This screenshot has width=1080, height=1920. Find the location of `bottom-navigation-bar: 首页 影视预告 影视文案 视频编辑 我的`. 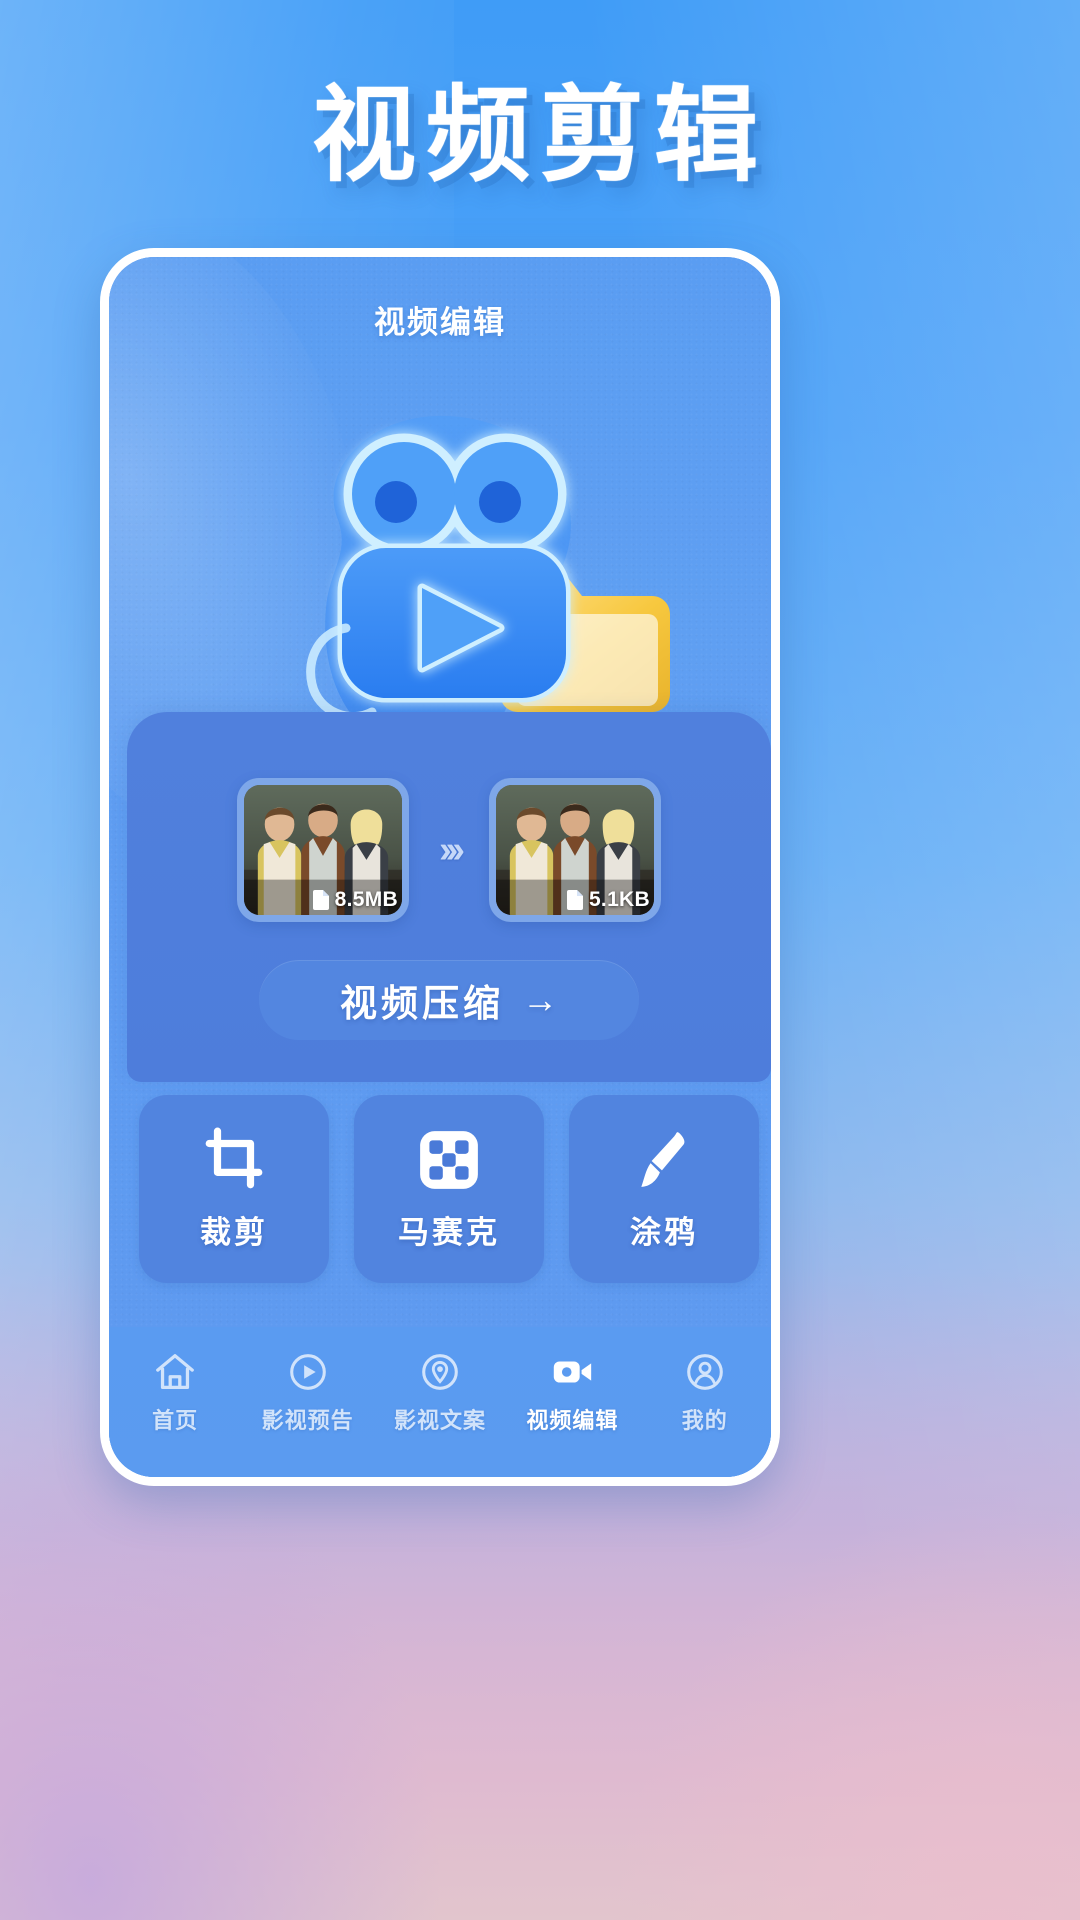

bottom-navigation-bar: 首页 影视预告 影视文案 视频编辑 我的 is located at coordinates (440, 1402).